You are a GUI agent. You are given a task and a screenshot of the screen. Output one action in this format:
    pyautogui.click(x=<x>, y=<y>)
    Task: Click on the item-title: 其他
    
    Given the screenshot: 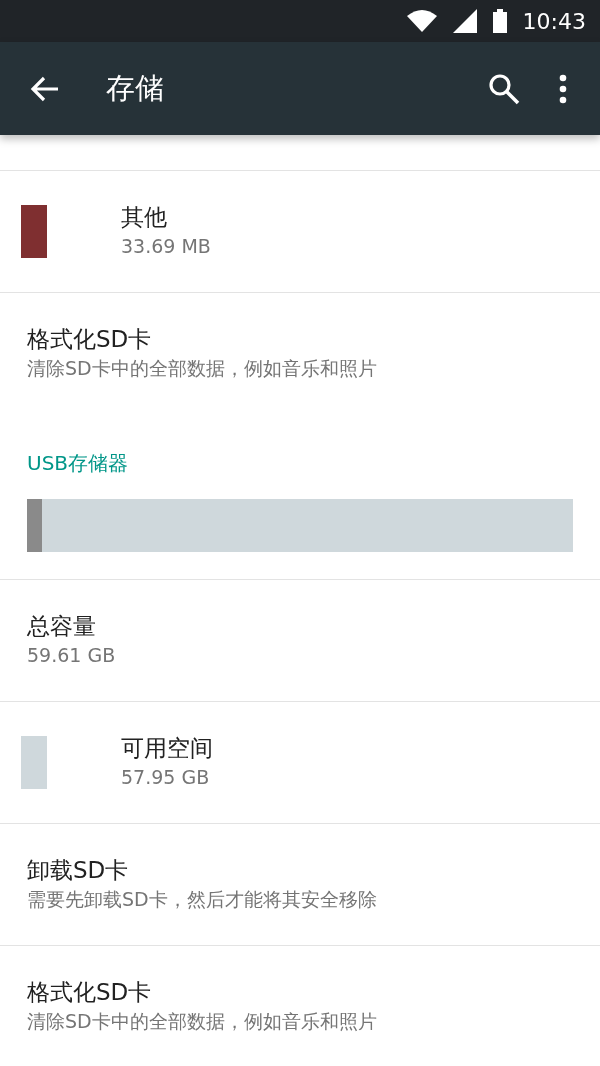 What is the action you would take?
    pyautogui.click(x=144, y=218)
    